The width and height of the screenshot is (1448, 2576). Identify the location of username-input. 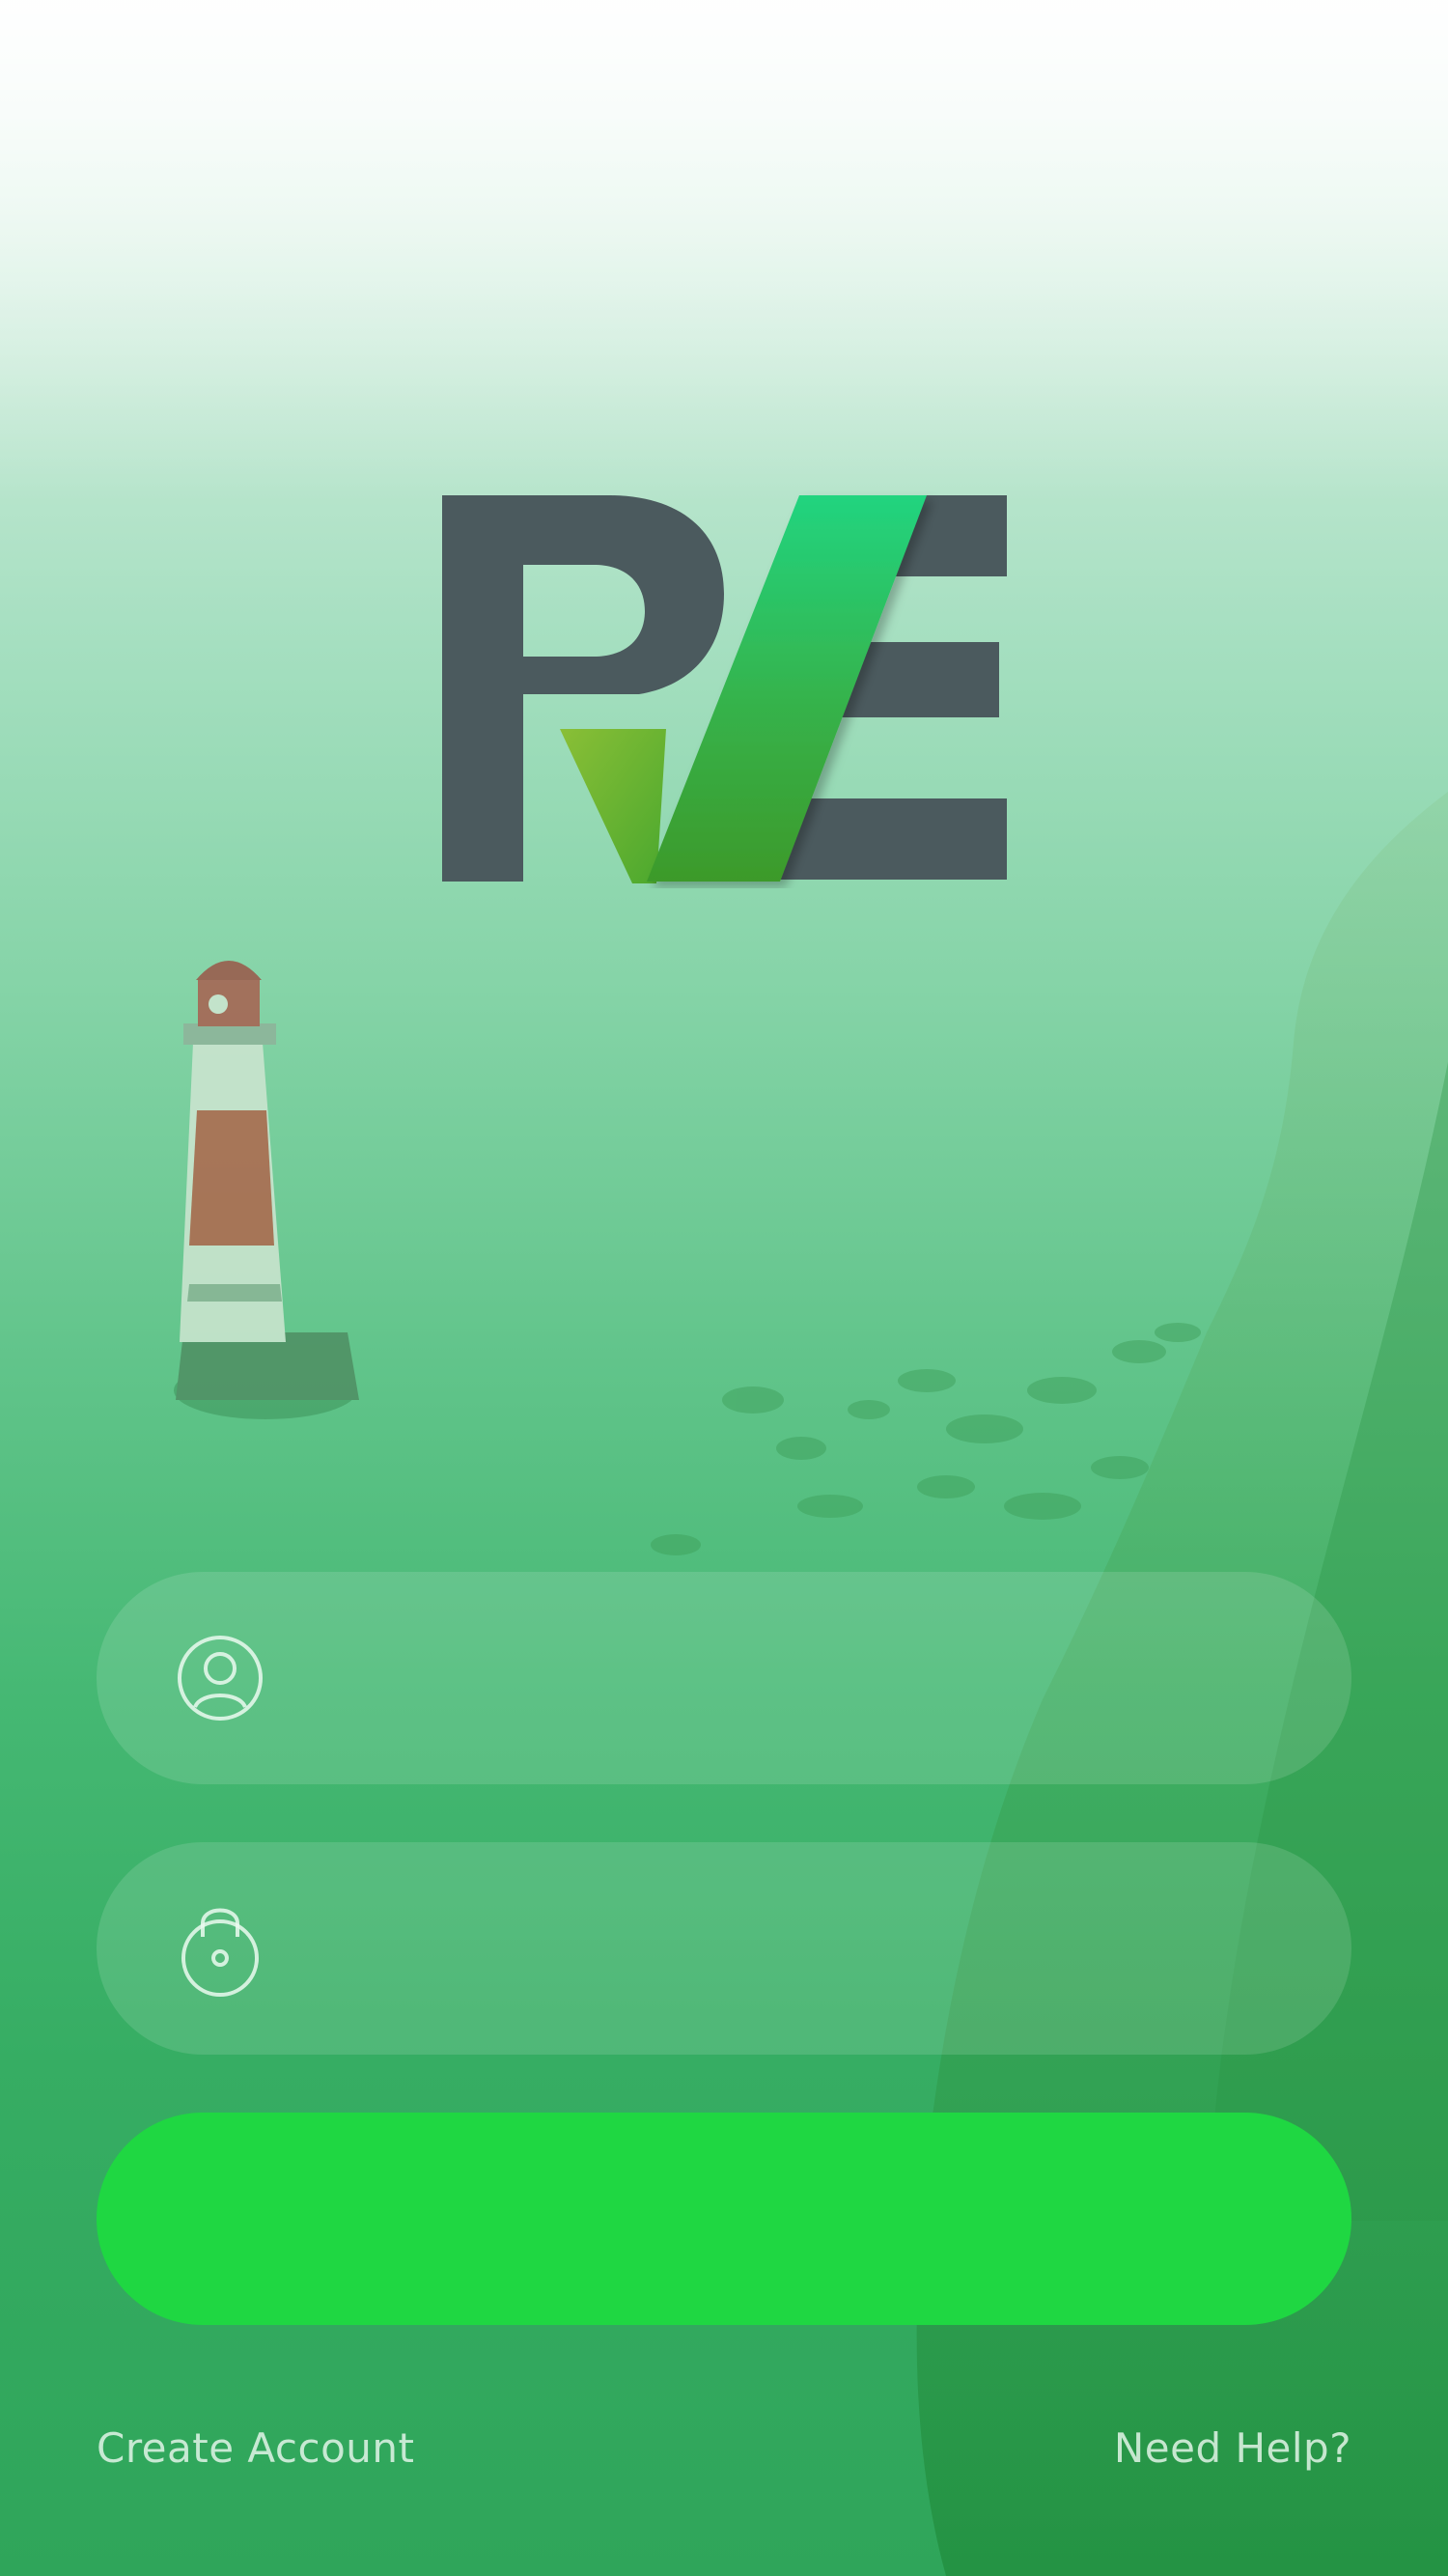
(797, 1678).